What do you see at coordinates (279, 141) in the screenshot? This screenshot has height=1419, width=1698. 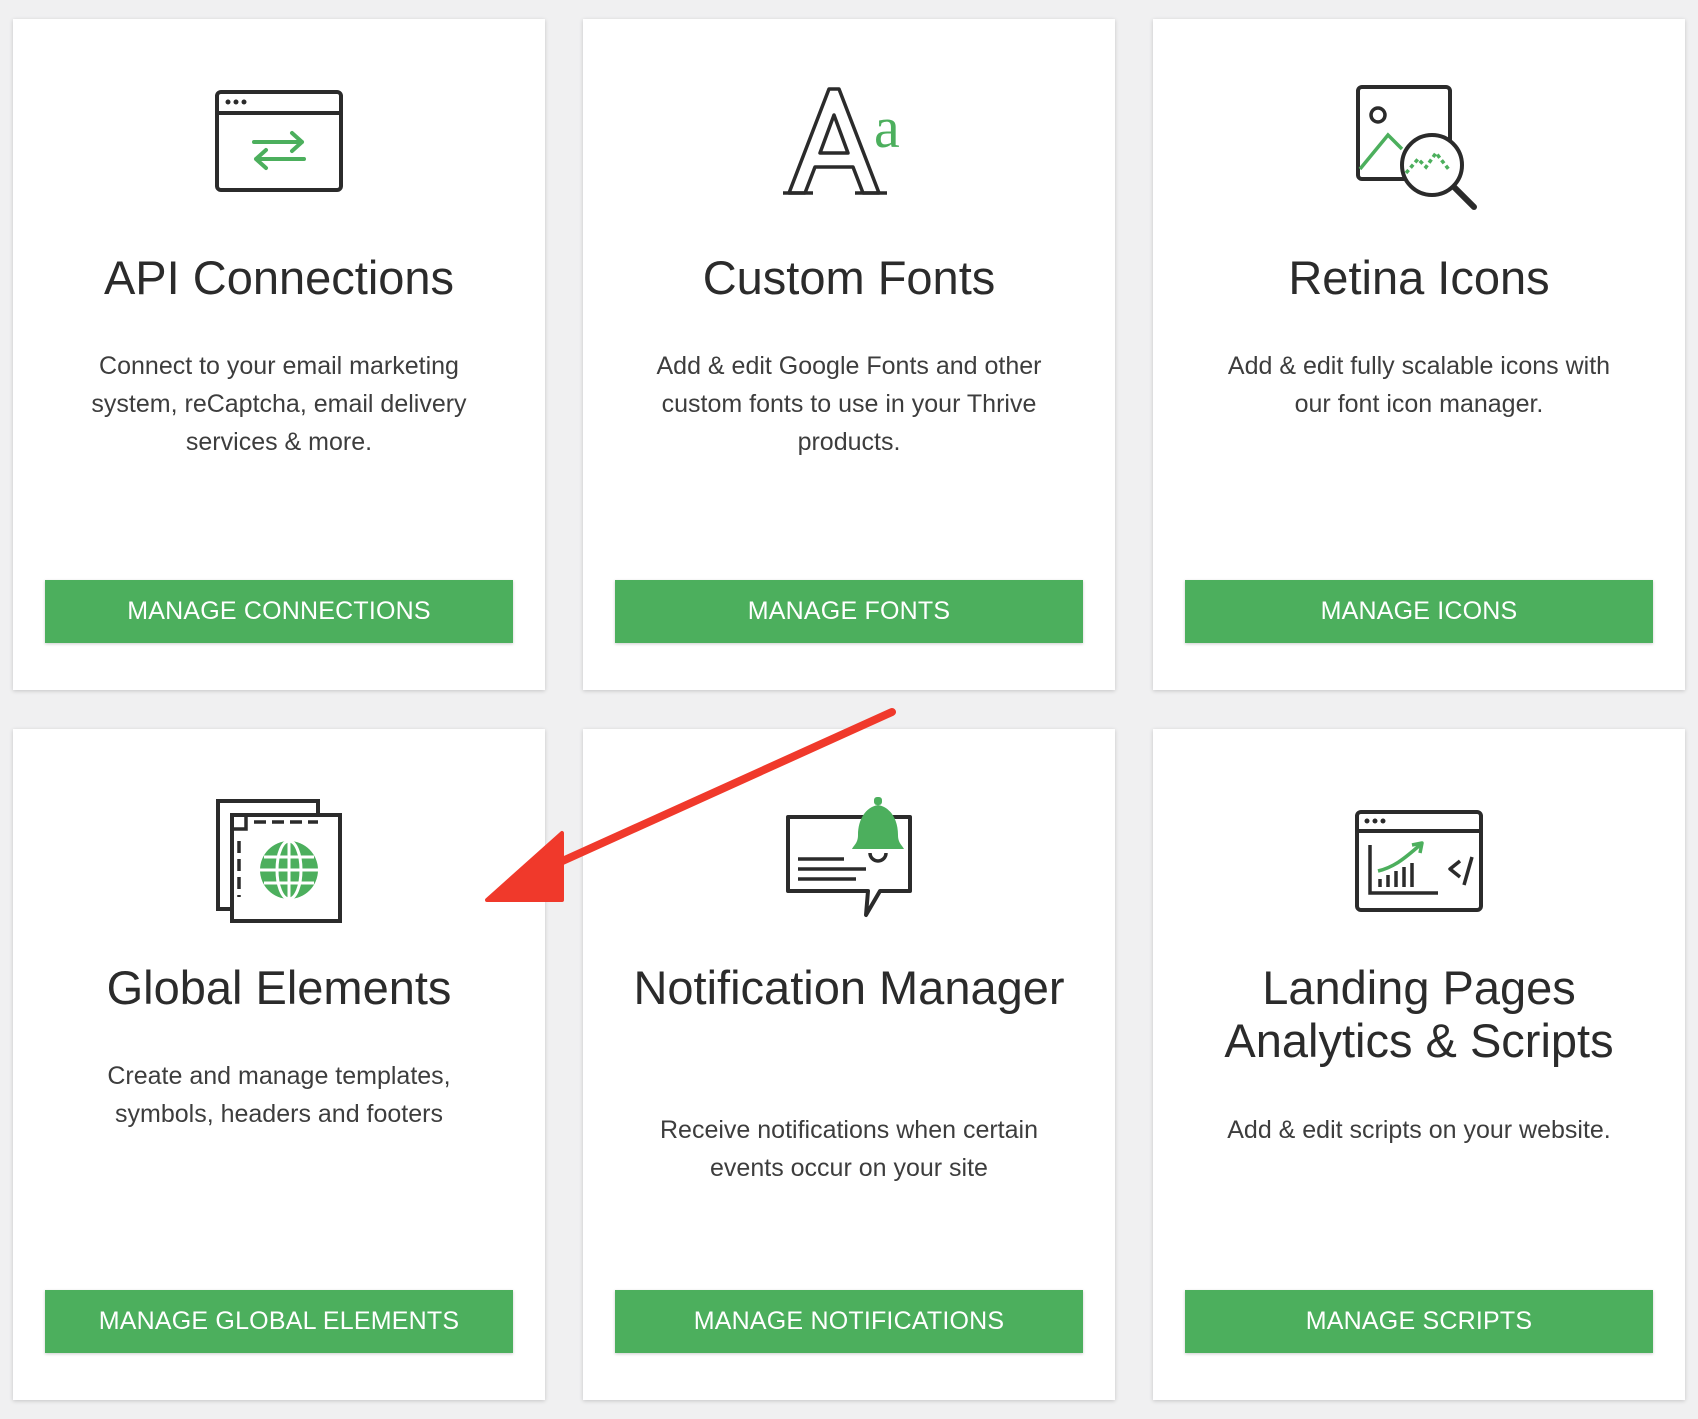 I see `api-window-arrows-icon` at bounding box center [279, 141].